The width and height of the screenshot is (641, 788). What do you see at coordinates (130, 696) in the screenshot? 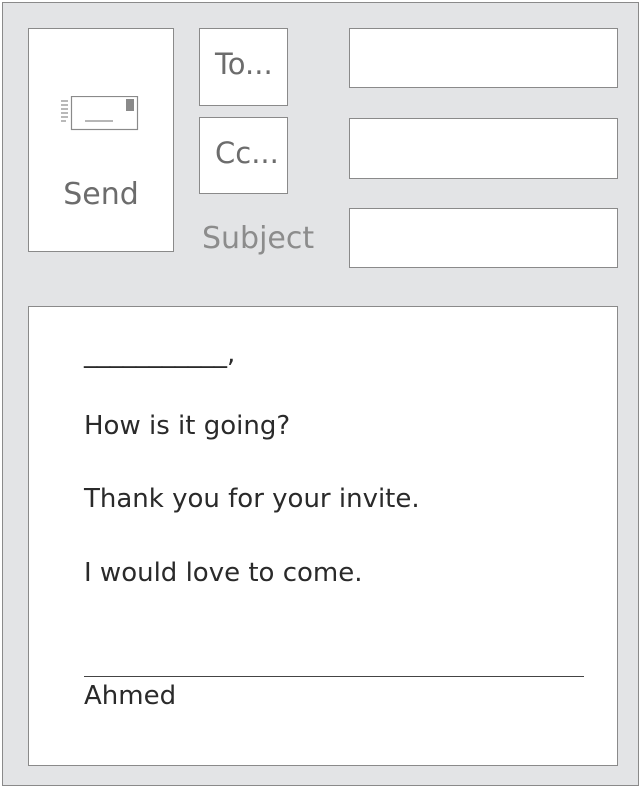
I see `signature-name: Ahmed` at bounding box center [130, 696].